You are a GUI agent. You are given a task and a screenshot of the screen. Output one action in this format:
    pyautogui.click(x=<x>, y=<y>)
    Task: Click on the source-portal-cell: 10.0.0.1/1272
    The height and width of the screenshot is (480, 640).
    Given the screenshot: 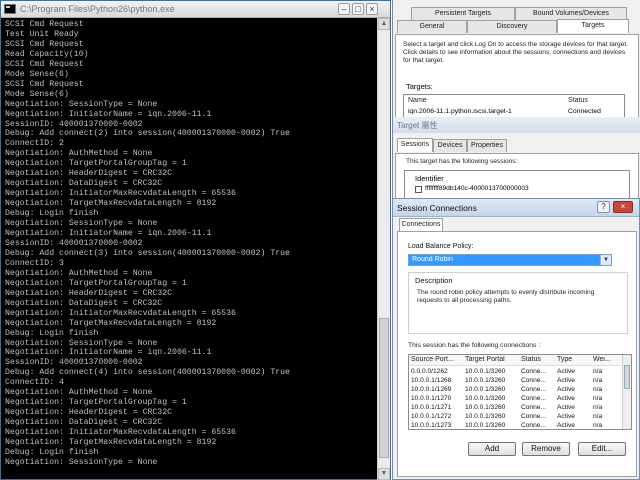 What is the action you would take?
    pyautogui.click(x=431, y=416)
    